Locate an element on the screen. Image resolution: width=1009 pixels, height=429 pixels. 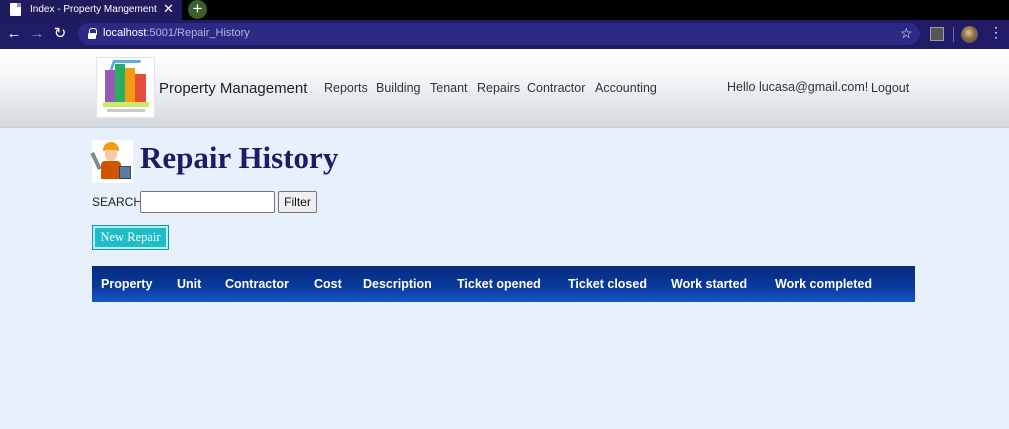
site-logo is located at coordinates (125, 87).